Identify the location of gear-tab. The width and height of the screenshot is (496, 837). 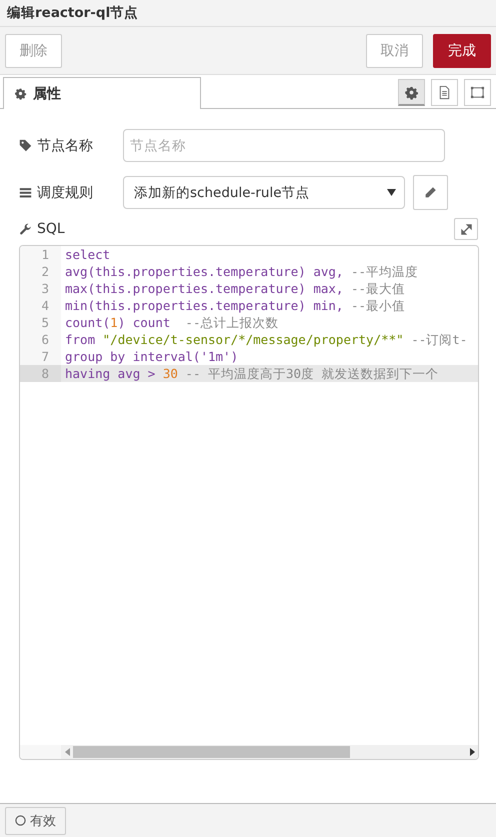
(411, 92).